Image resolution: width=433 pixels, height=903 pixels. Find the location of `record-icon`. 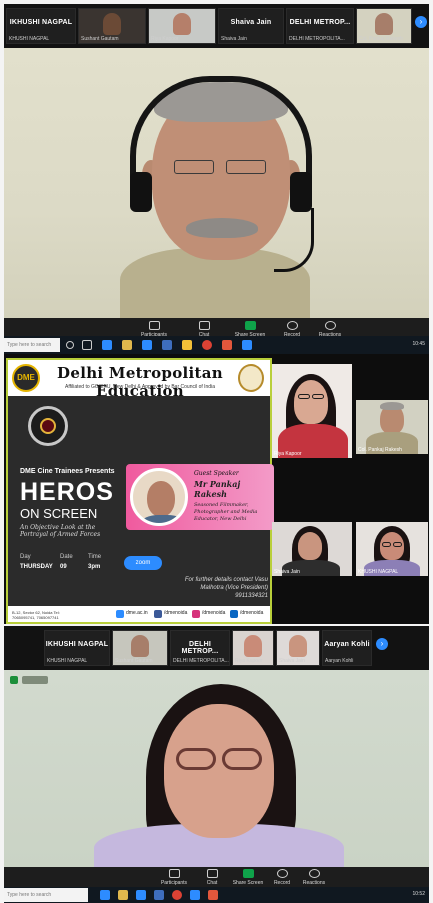

record-icon is located at coordinates (292, 325).